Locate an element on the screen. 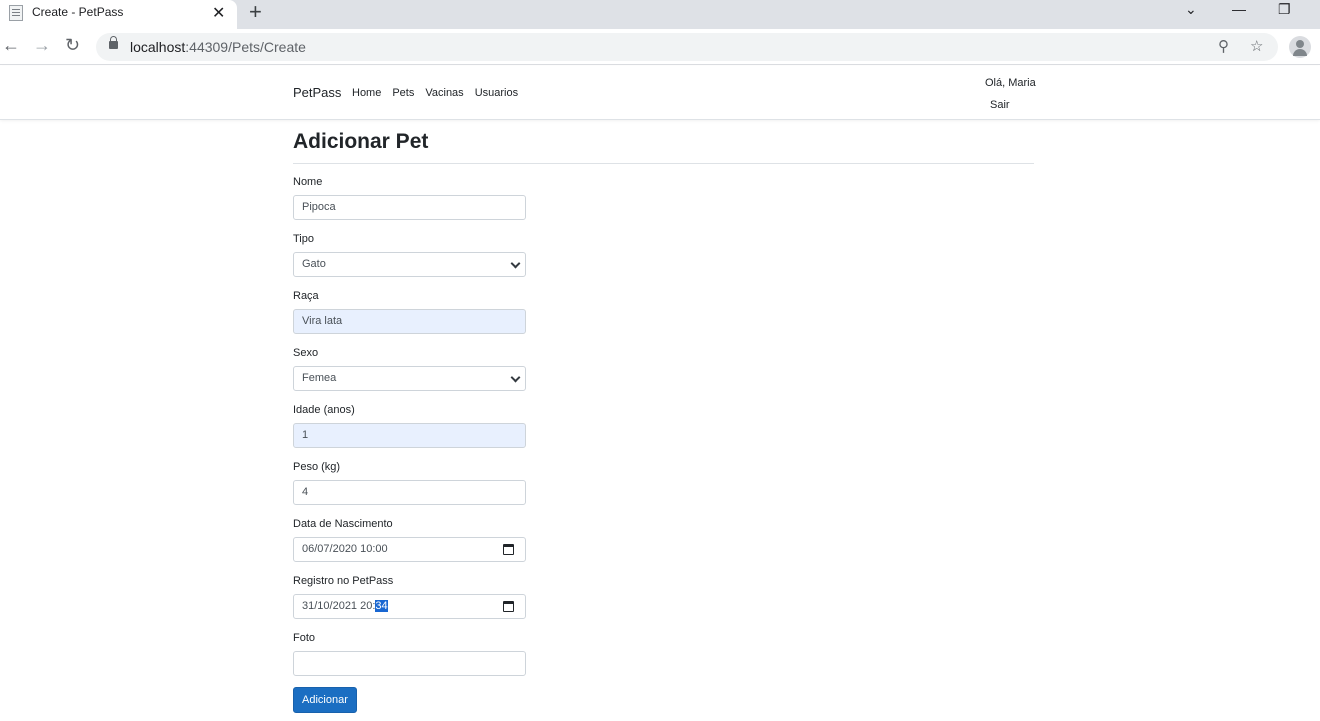 Image resolution: width=1320 pixels, height=721 pixels. address-bar: localhost:44309/Pets/Create ⚲ ☆ is located at coordinates (687, 47).